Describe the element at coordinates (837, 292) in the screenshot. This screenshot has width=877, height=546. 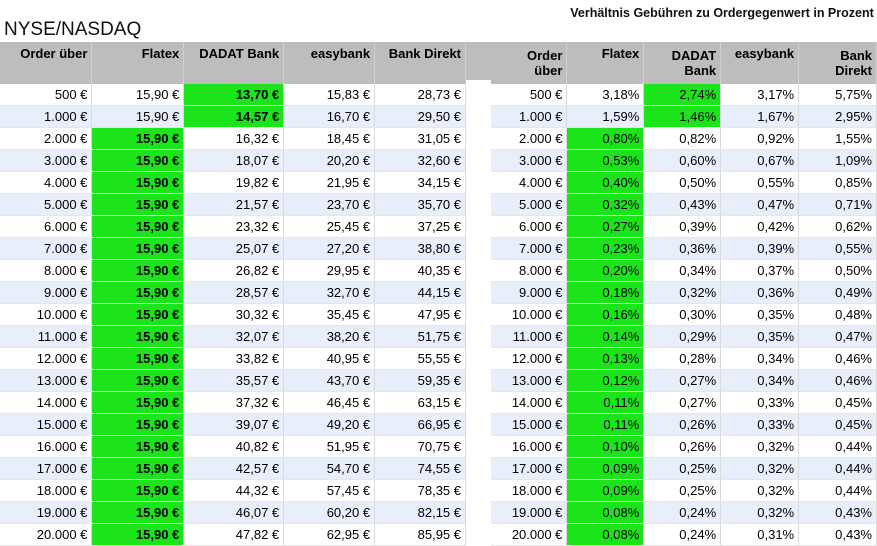
I see `cell-bank-direkt: 0,49%` at that location.